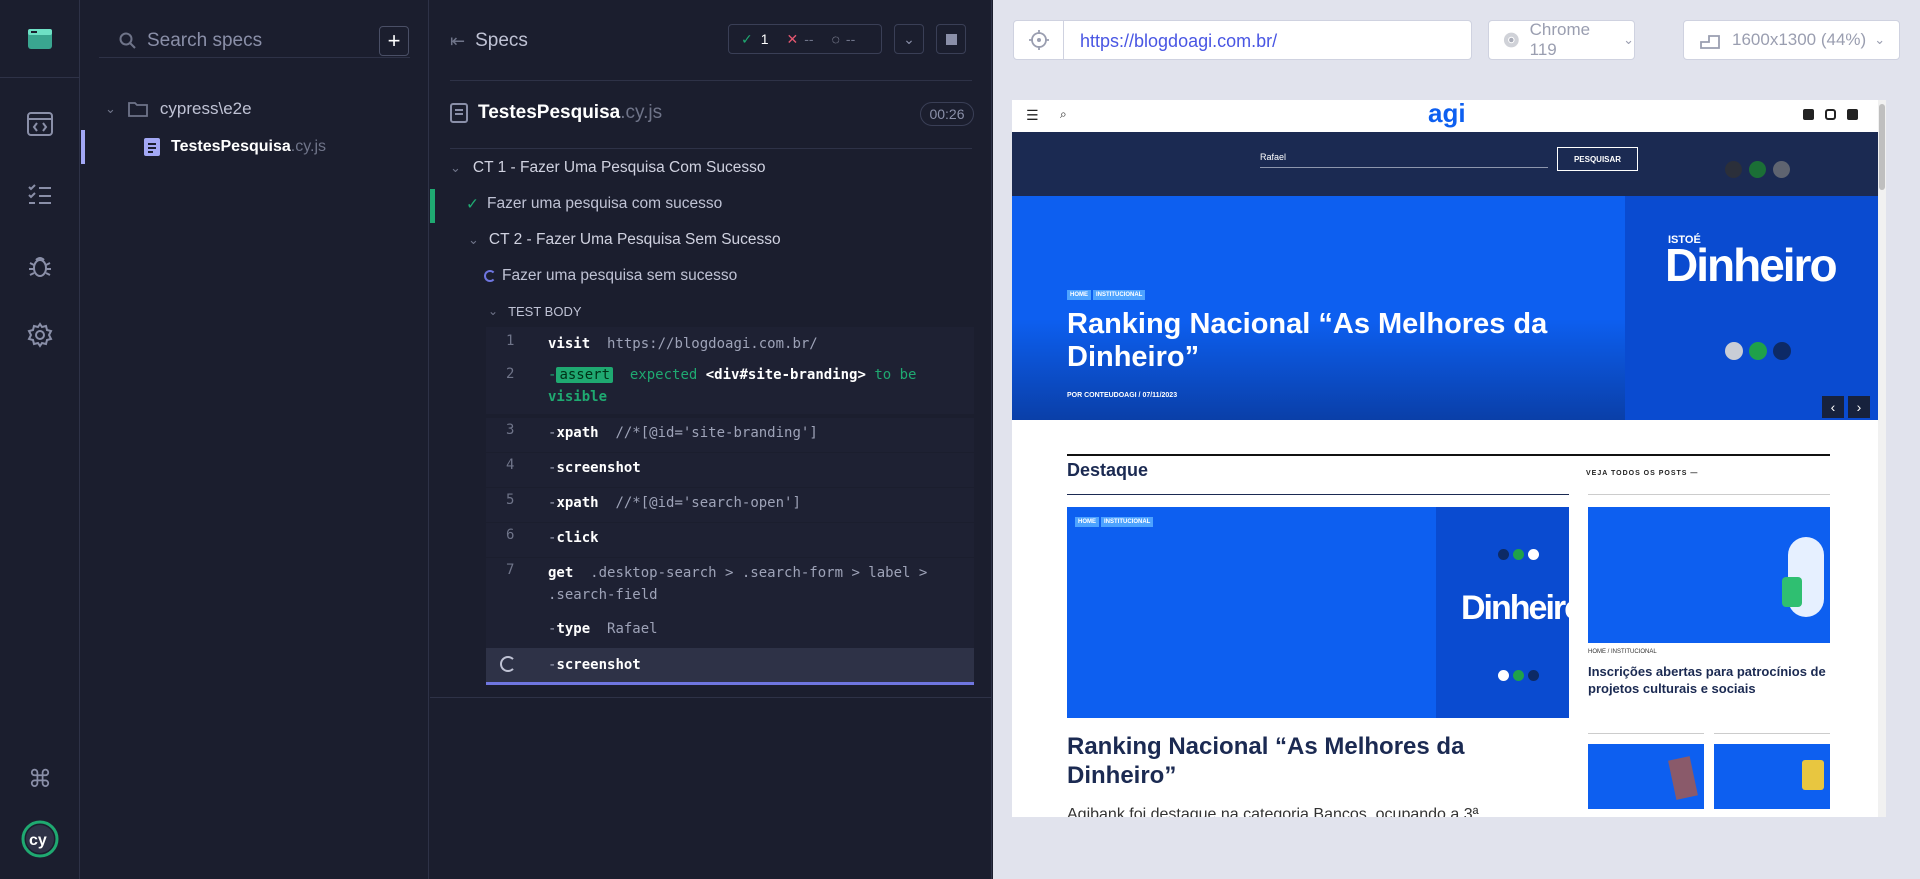  I want to click on nav-debug-icon, so click(40, 266).